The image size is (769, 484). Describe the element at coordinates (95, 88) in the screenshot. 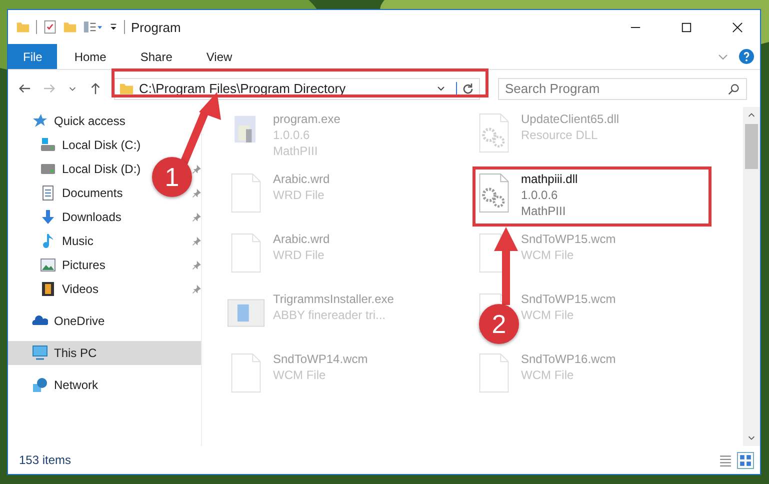

I see `up-icon` at that location.